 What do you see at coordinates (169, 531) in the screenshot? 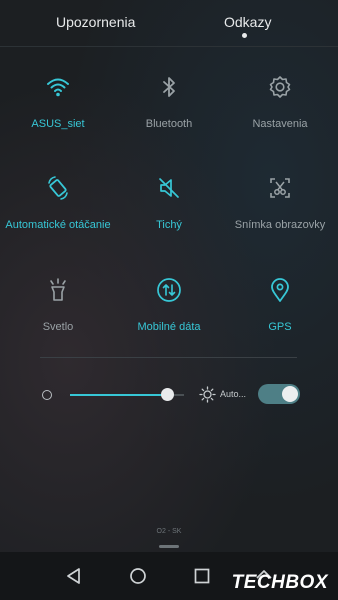
I see `carrier-name: O2 - SK` at bounding box center [169, 531].